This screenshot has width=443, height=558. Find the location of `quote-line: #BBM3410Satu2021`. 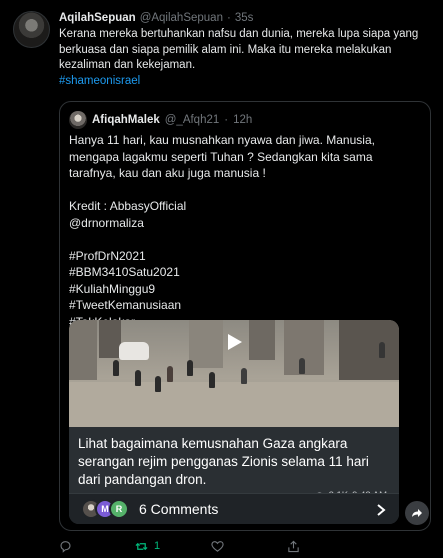

quote-line: #BBM3410Satu2021 is located at coordinates (124, 272).